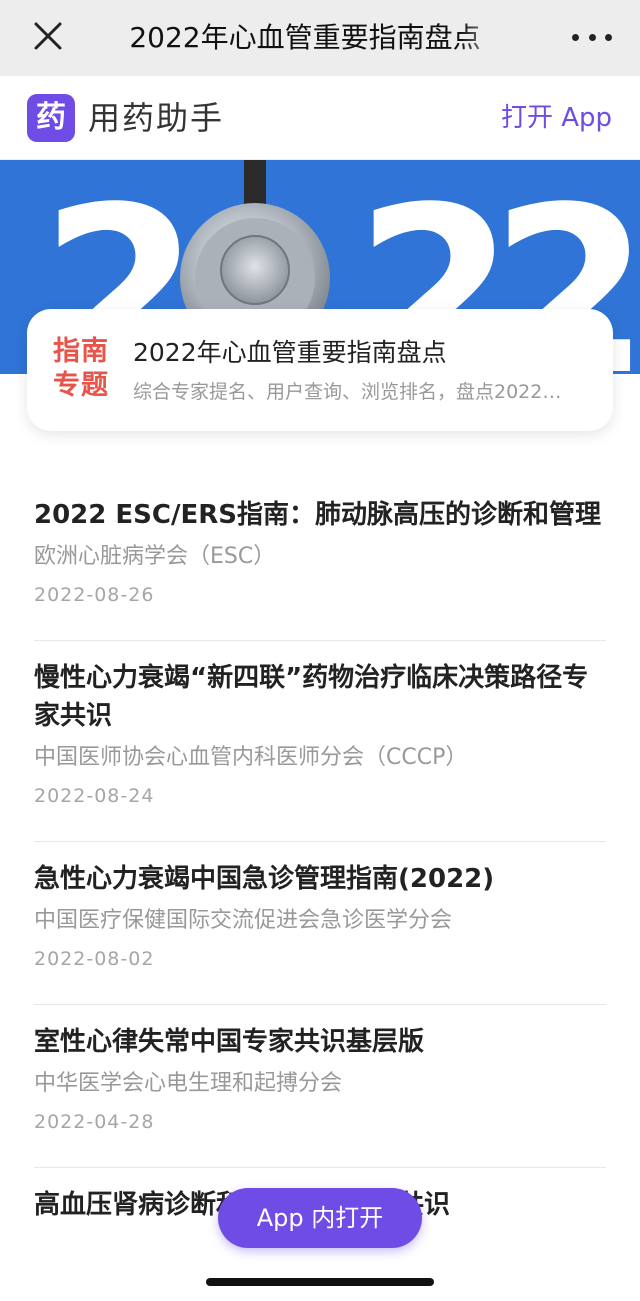  I want to click on item-title: 室性心律失常中国专家共识基层版, so click(229, 1042).